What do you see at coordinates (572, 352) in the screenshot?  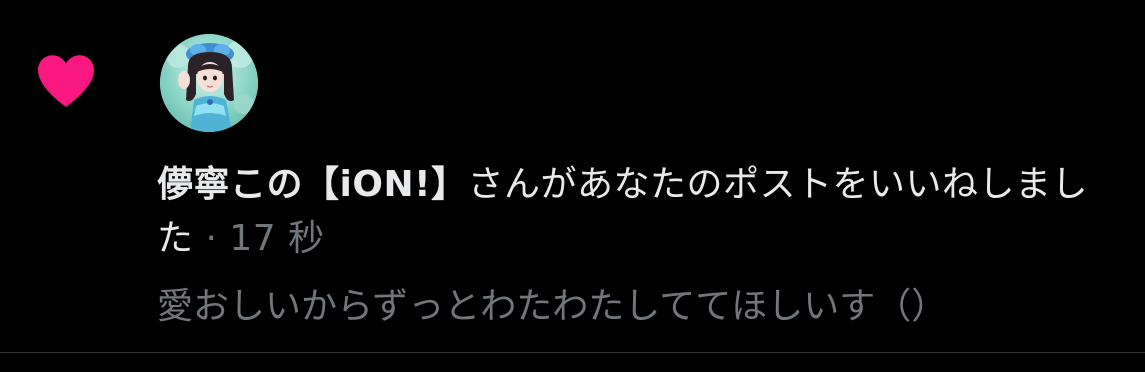 I see `divider` at bounding box center [572, 352].